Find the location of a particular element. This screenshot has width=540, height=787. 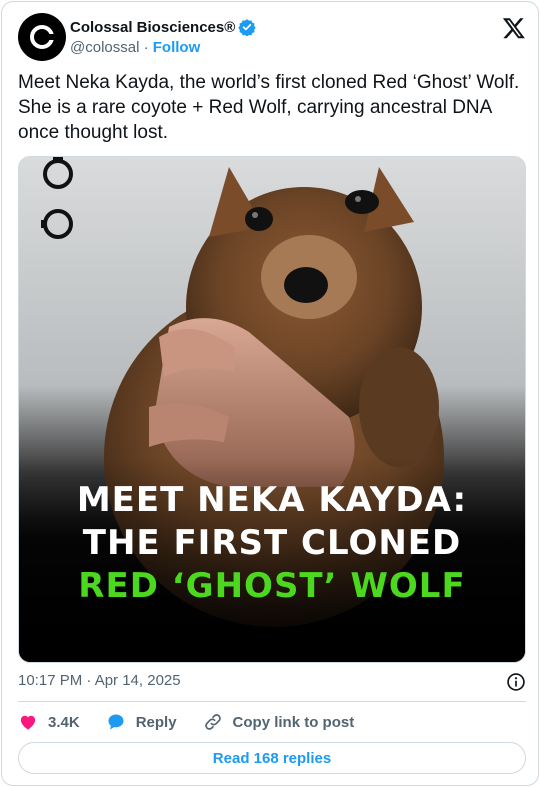

post-actions: 3.4K Reply Copy link to post is located at coordinates (272, 722).